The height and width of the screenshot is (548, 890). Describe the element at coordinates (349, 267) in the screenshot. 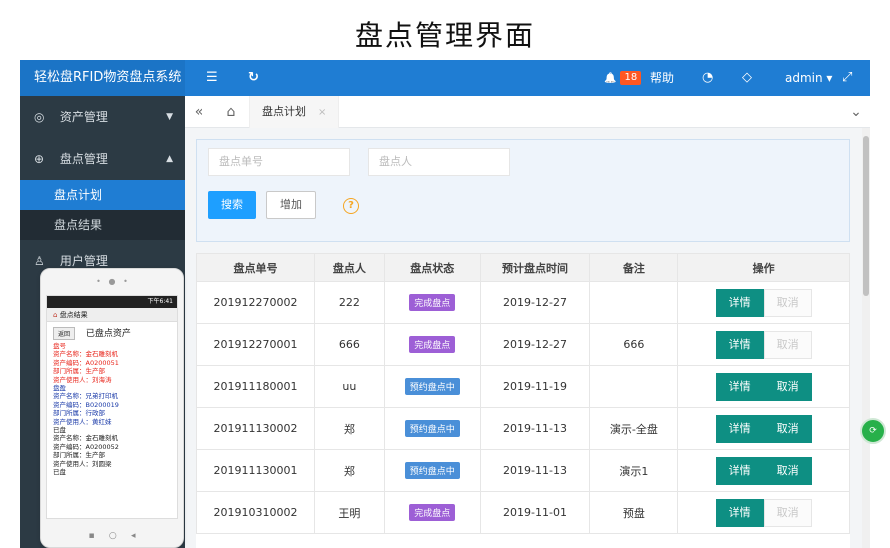

I see `column-header: 盘点人` at that location.